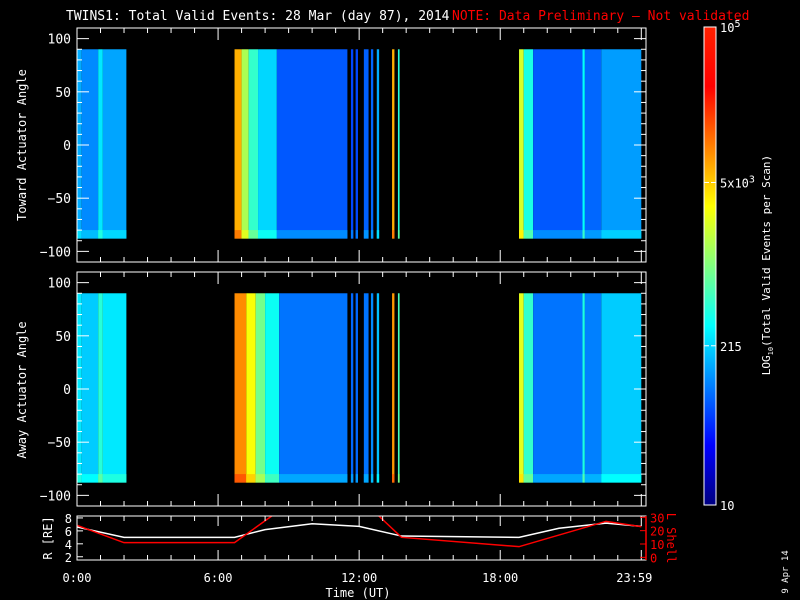 This screenshot has height=600, width=800. Describe the element at coordinates (671, 538) in the screenshot. I see `lshell-axis-label: L Shell` at that location.